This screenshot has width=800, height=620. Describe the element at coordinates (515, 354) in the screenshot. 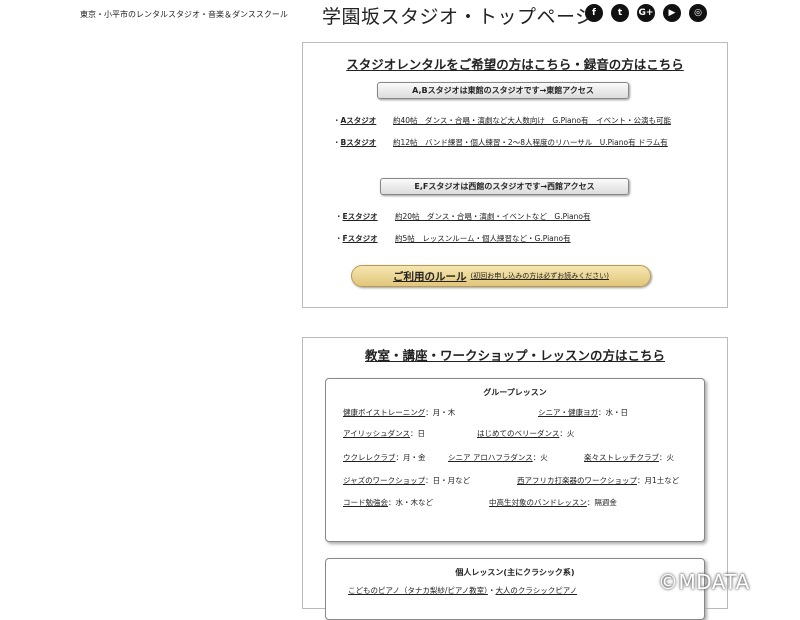

I see `lessons-heading: 教室・講座・ワークショップ・レッスンの方はこちら` at that location.